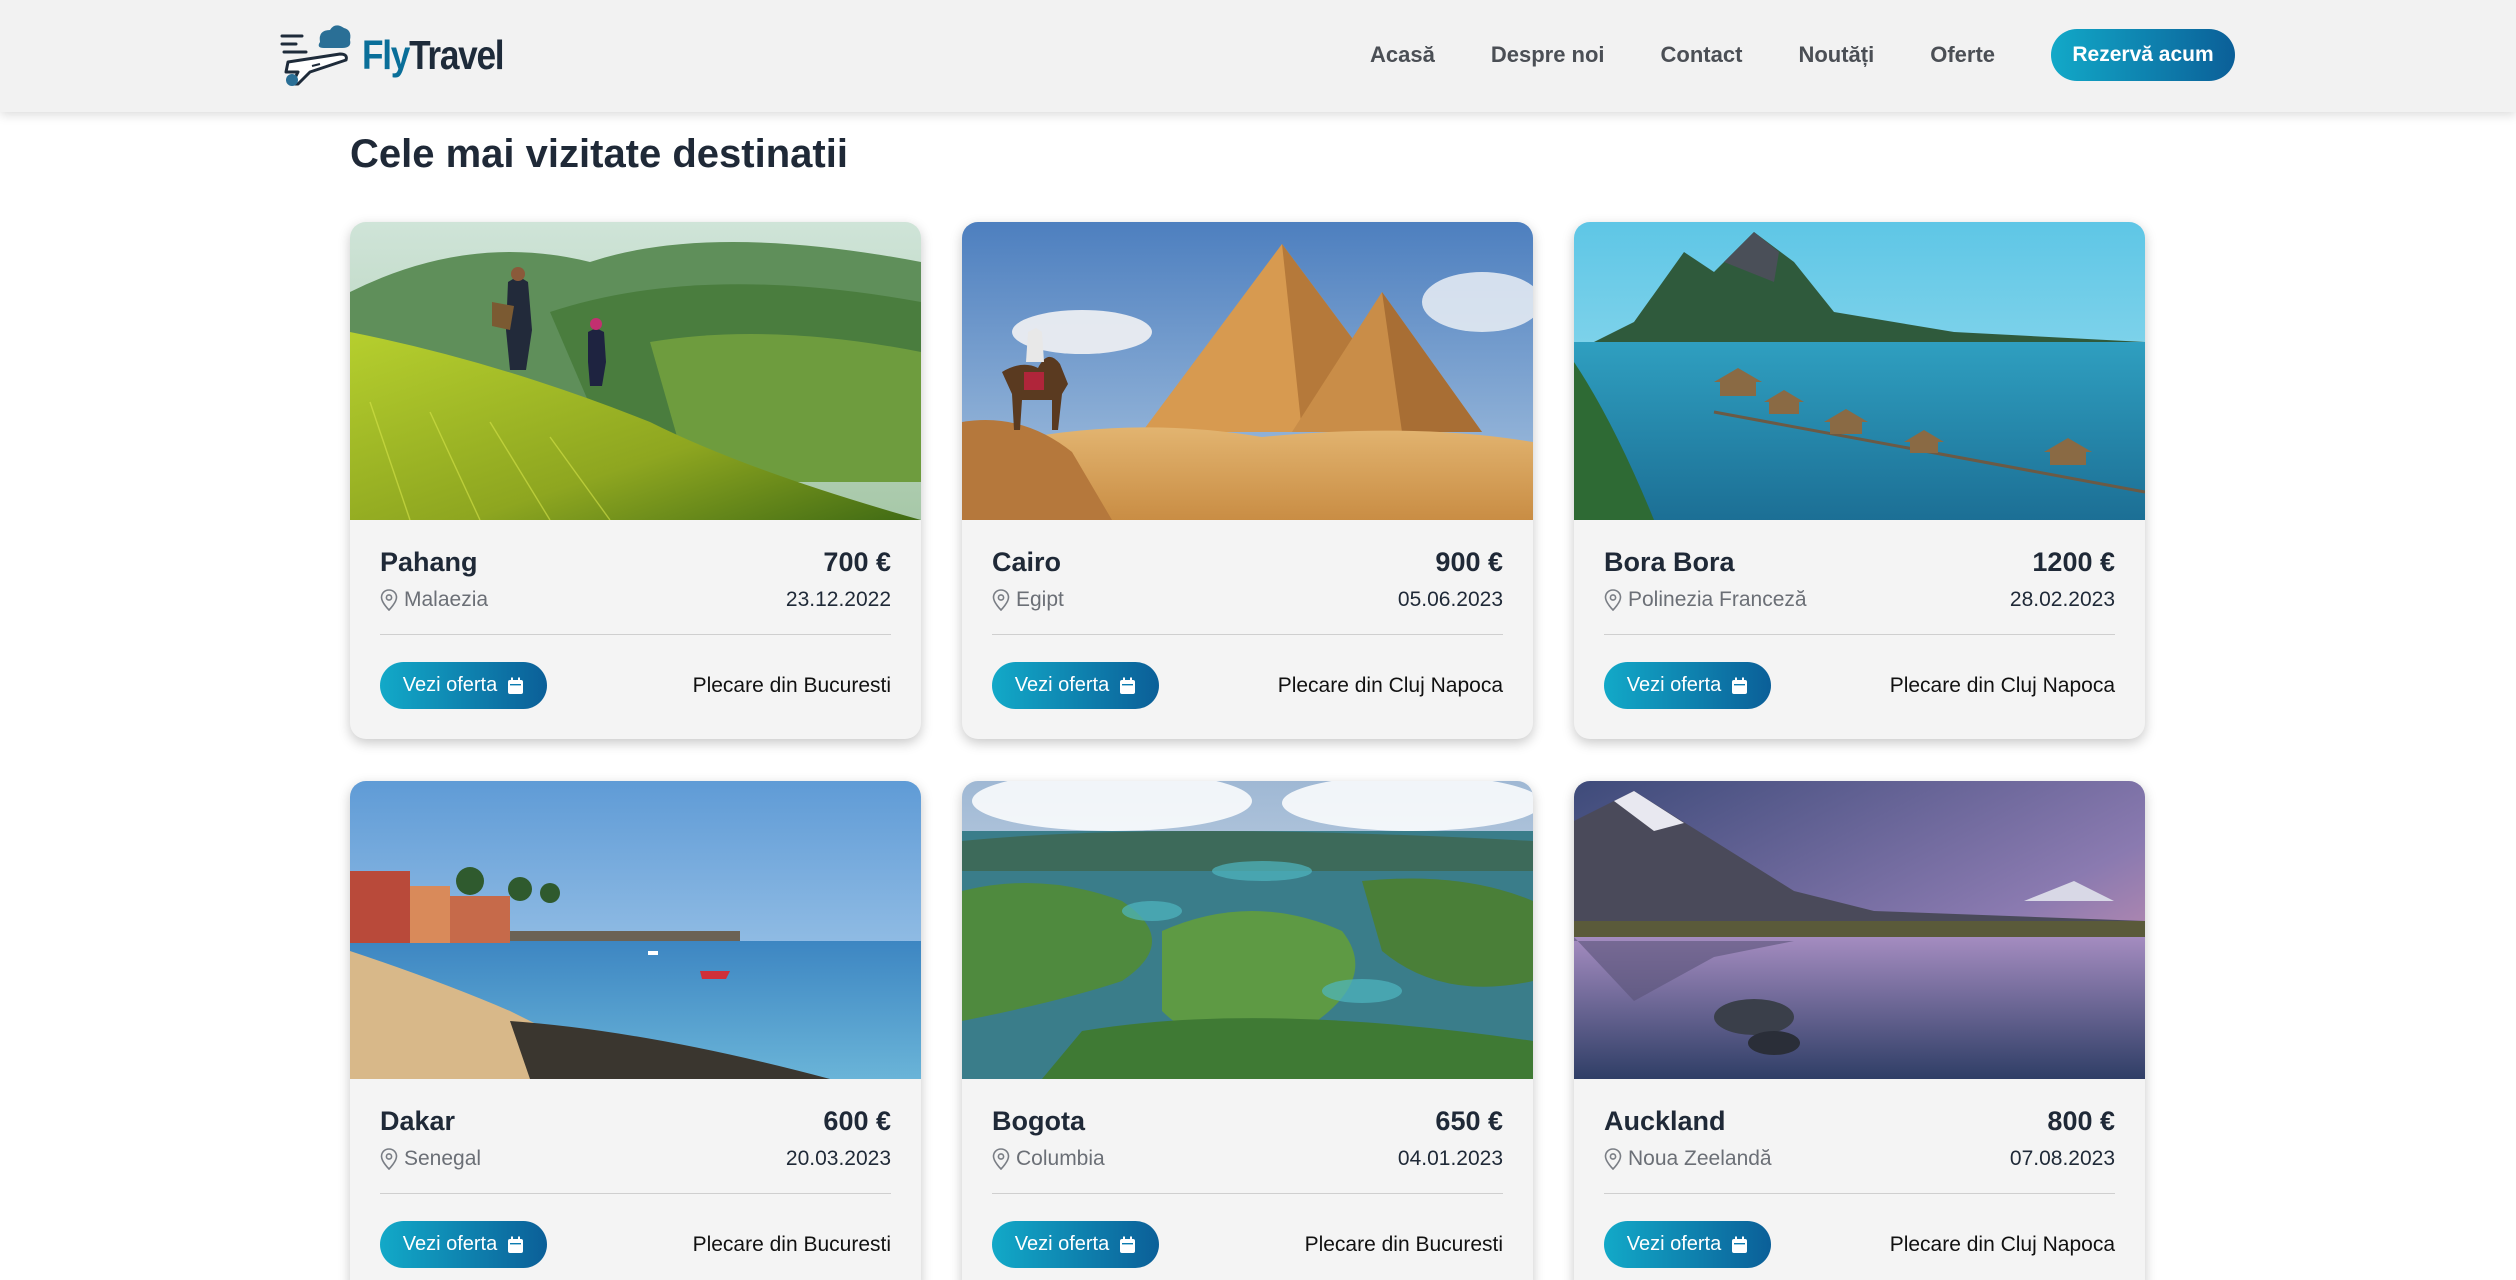  I want to click on nav-link-acasa: Acasă, so click(1402, 55).